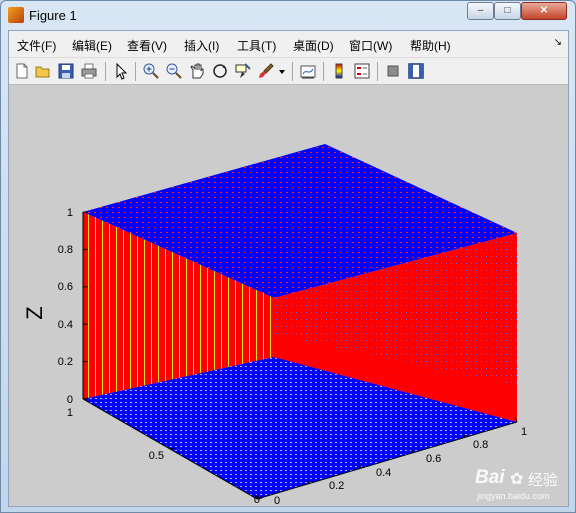  I want to click on menu-tools: 工具(T), so click(256, 45).